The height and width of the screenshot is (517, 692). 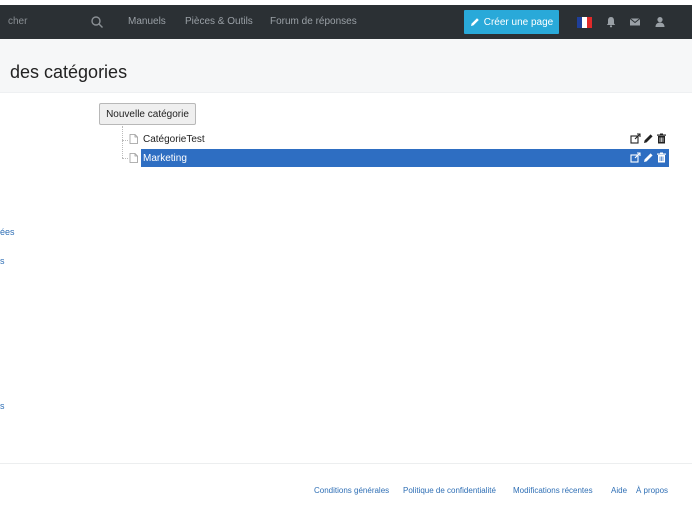 I want to click on tree-item-label: Marketing, so click(x=165, y=158).